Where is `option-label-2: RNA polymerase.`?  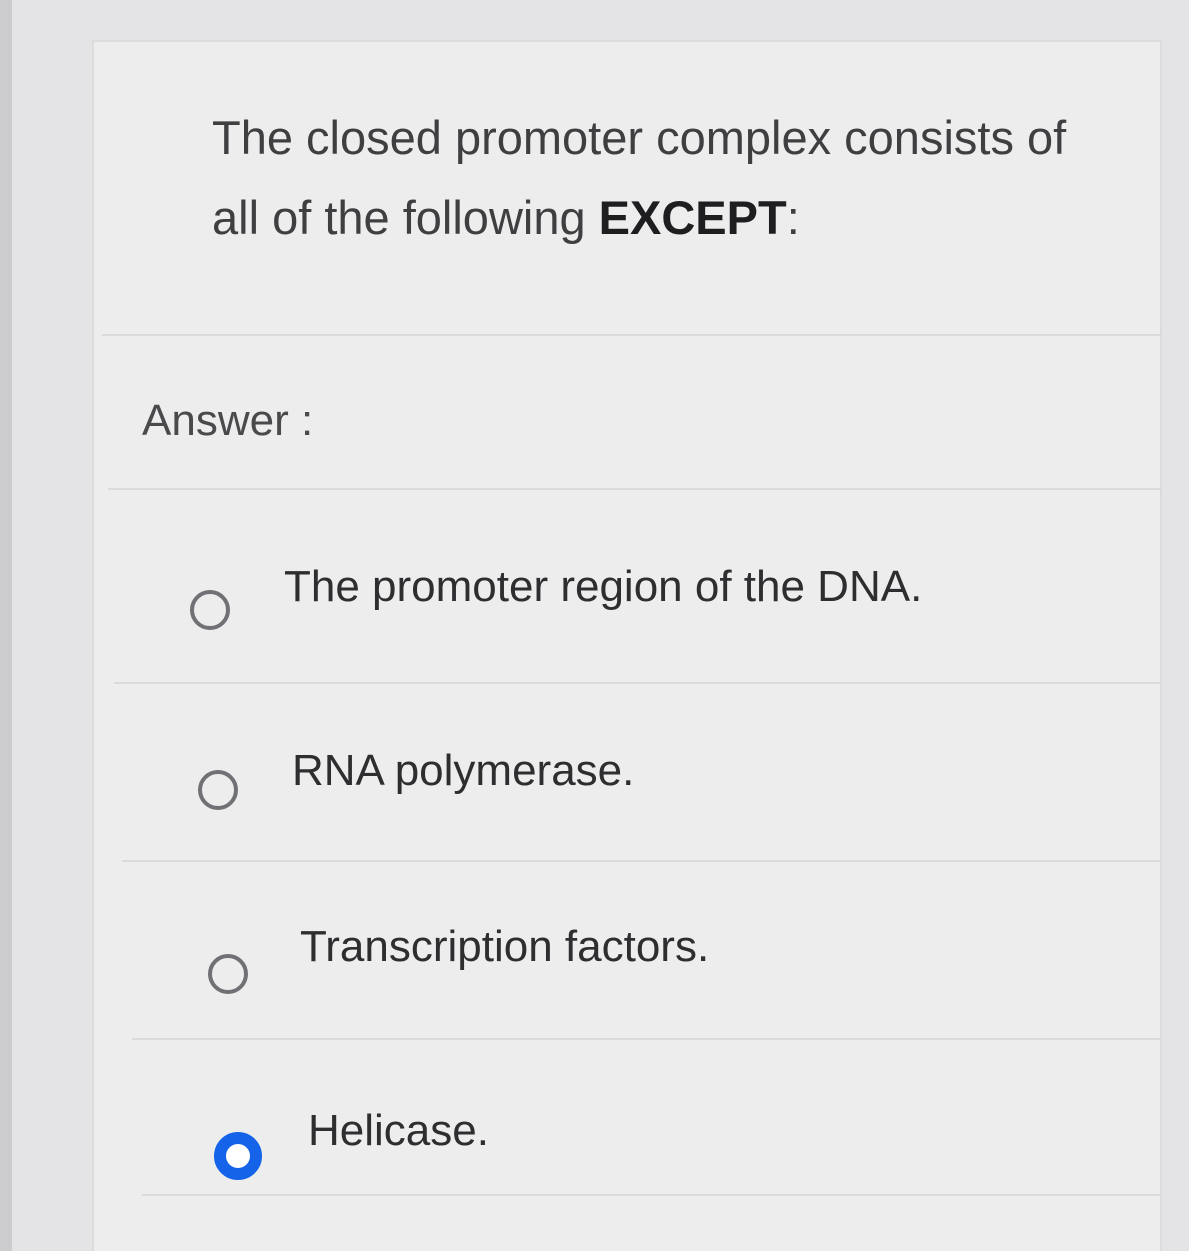 option-label-2: RNA polymerase. is located at coordinates (463, 771).